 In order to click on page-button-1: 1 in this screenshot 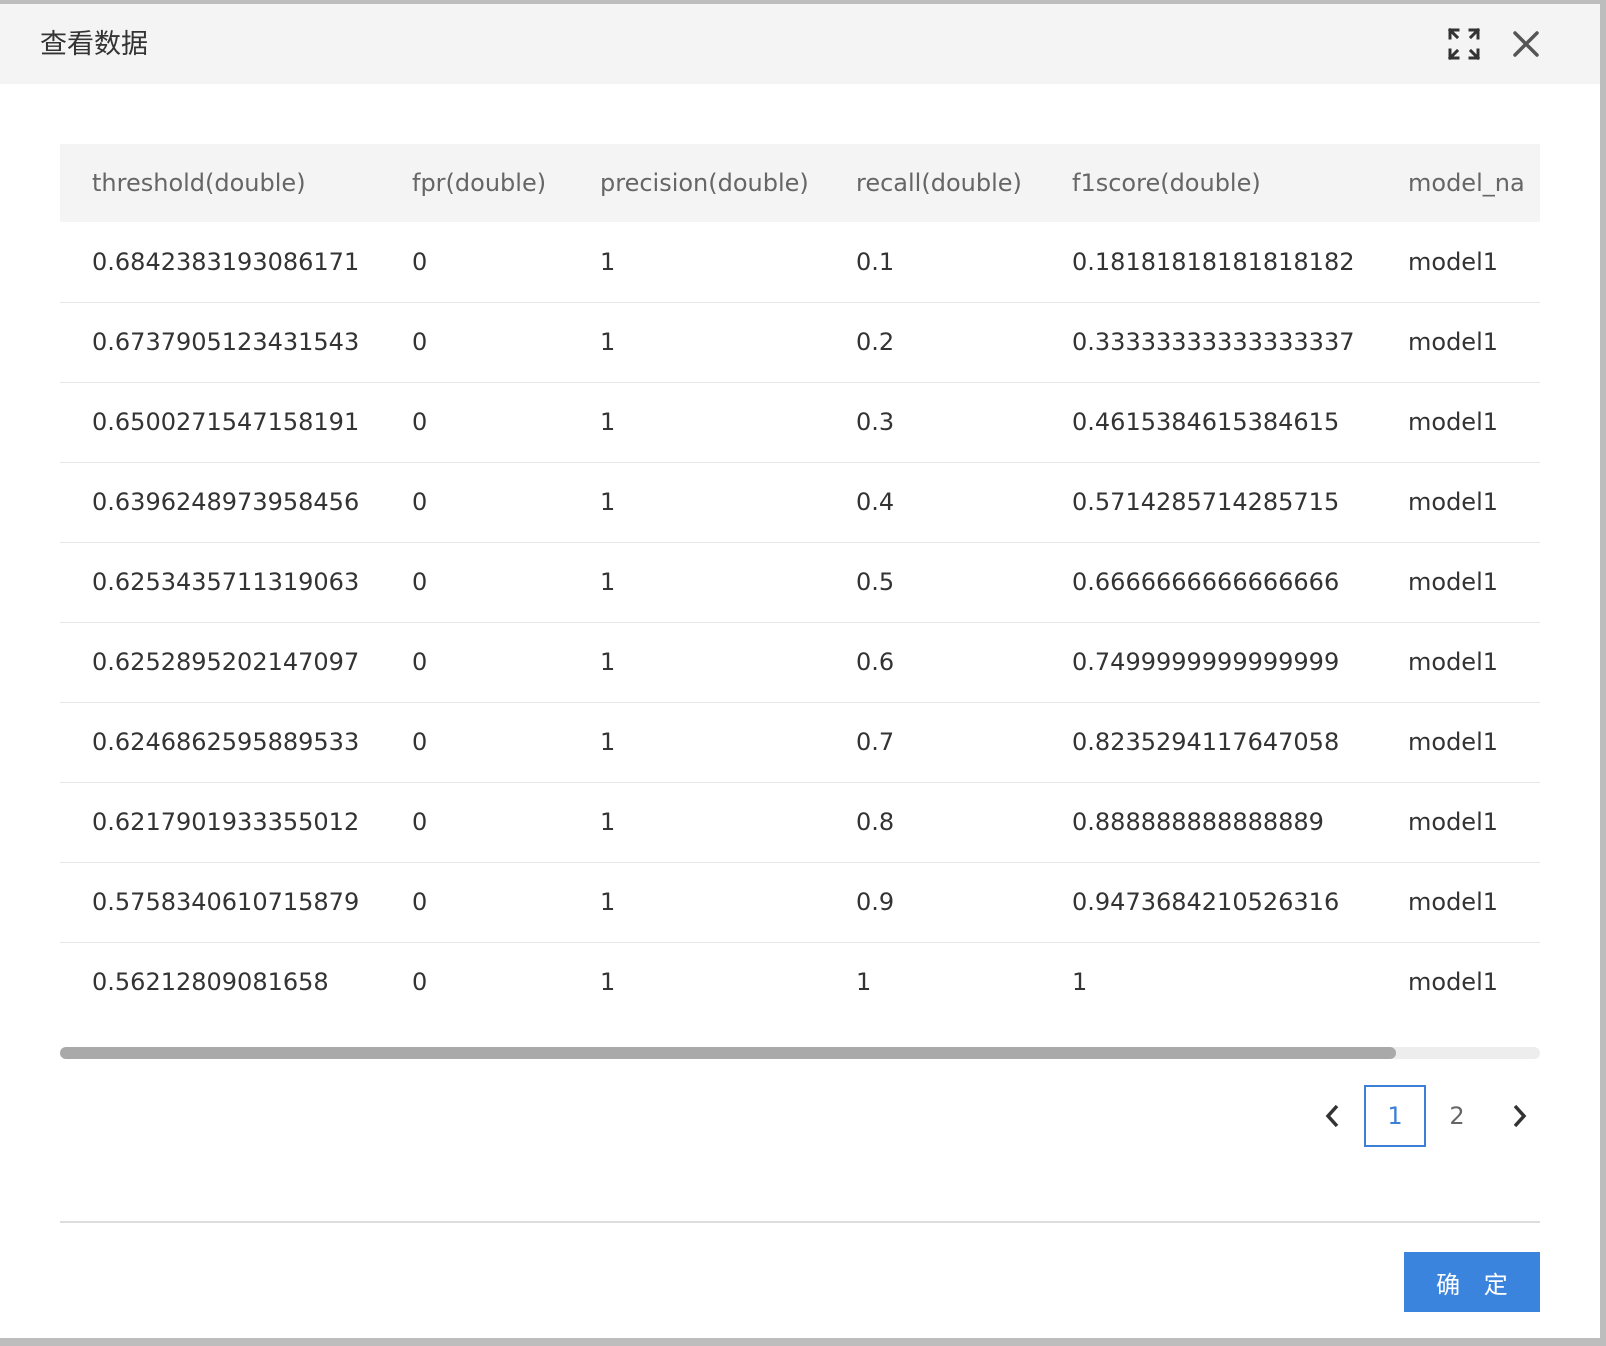, I will do `click(1395, 1116)`.